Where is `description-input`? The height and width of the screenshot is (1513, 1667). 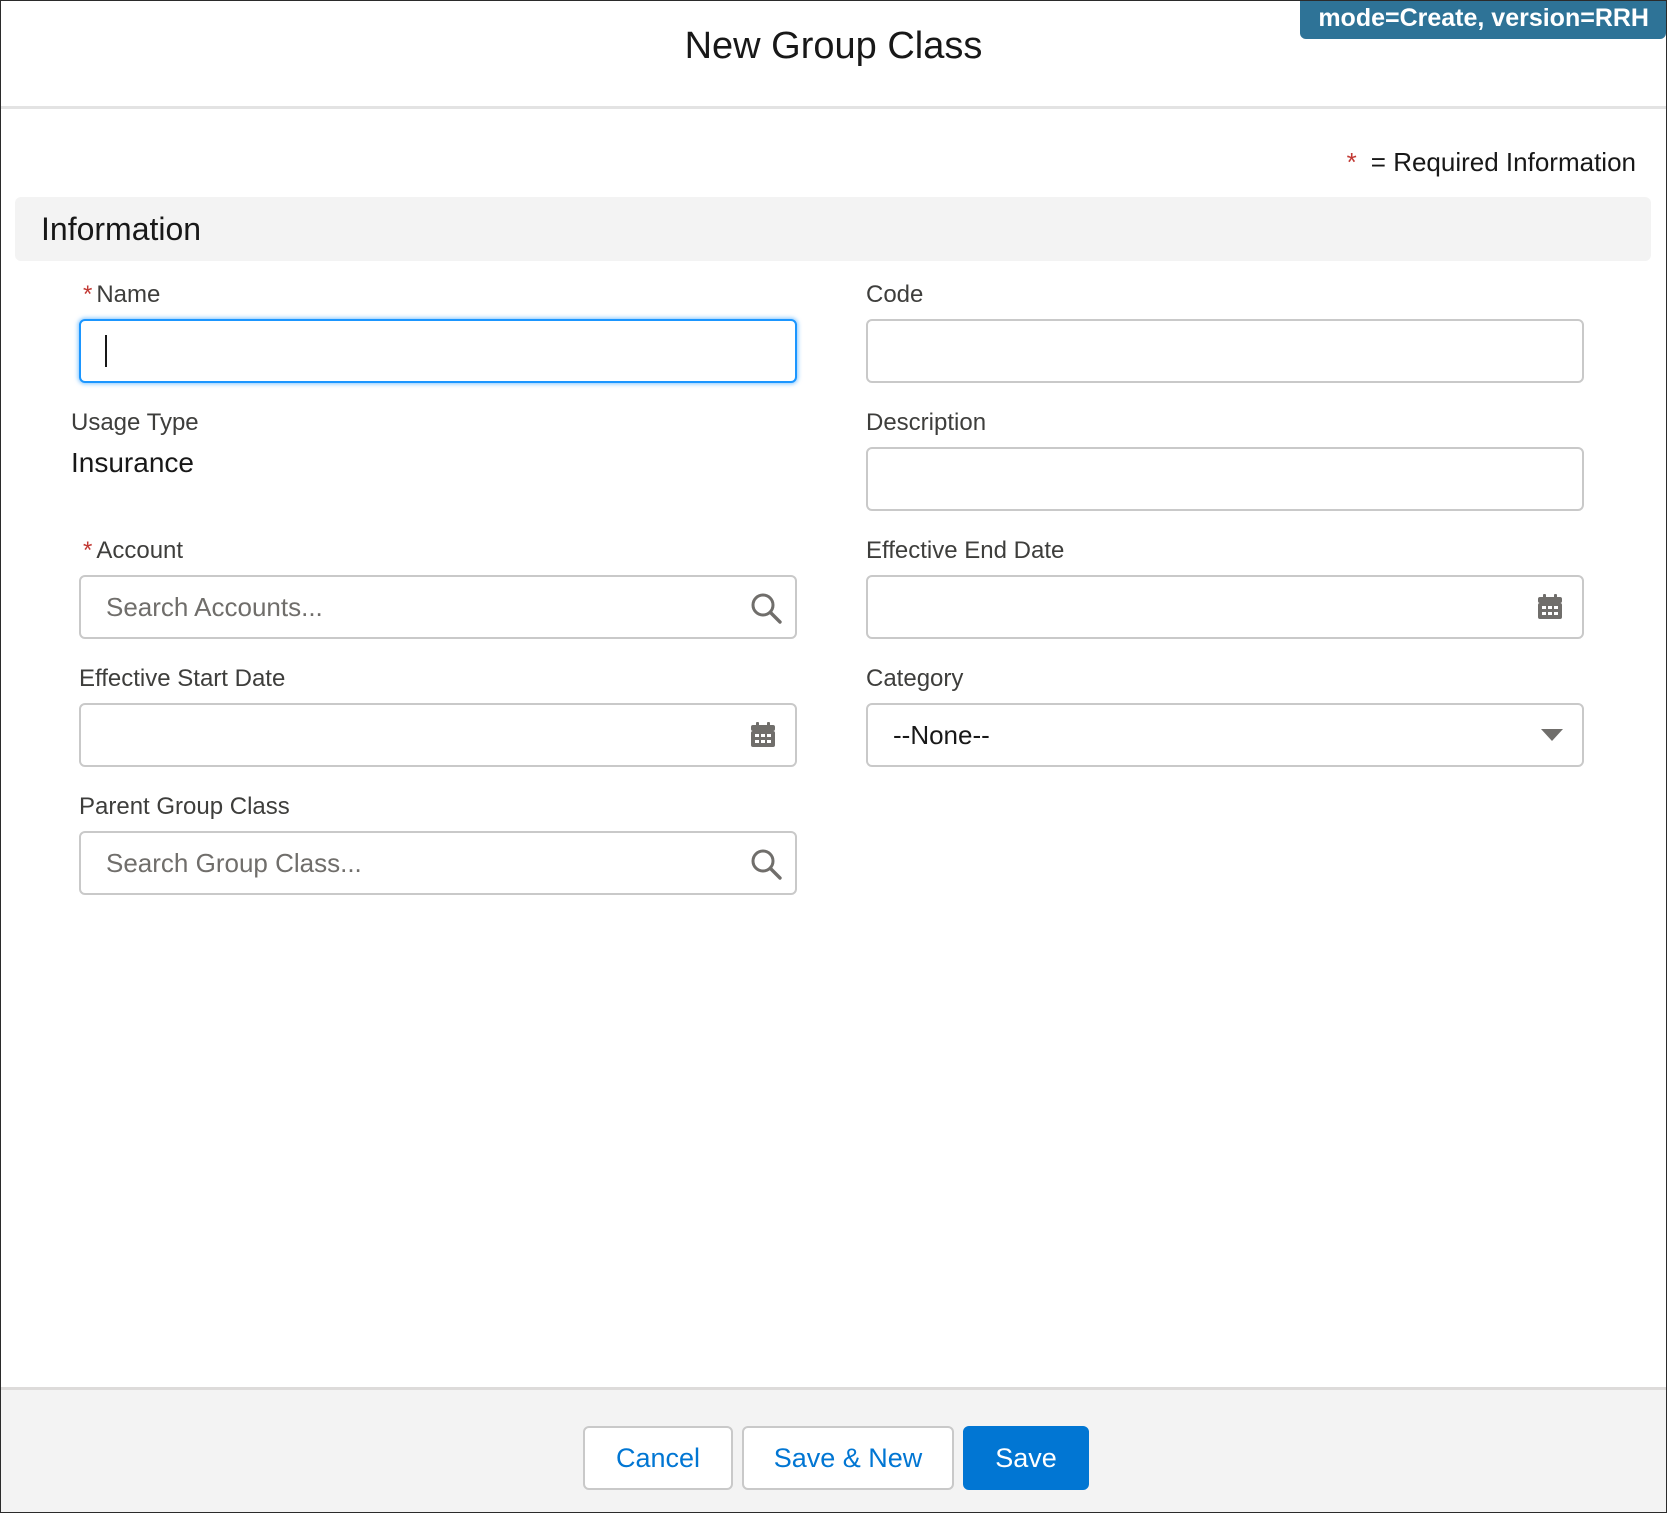 description-input is located at coordinates (1225, 479).